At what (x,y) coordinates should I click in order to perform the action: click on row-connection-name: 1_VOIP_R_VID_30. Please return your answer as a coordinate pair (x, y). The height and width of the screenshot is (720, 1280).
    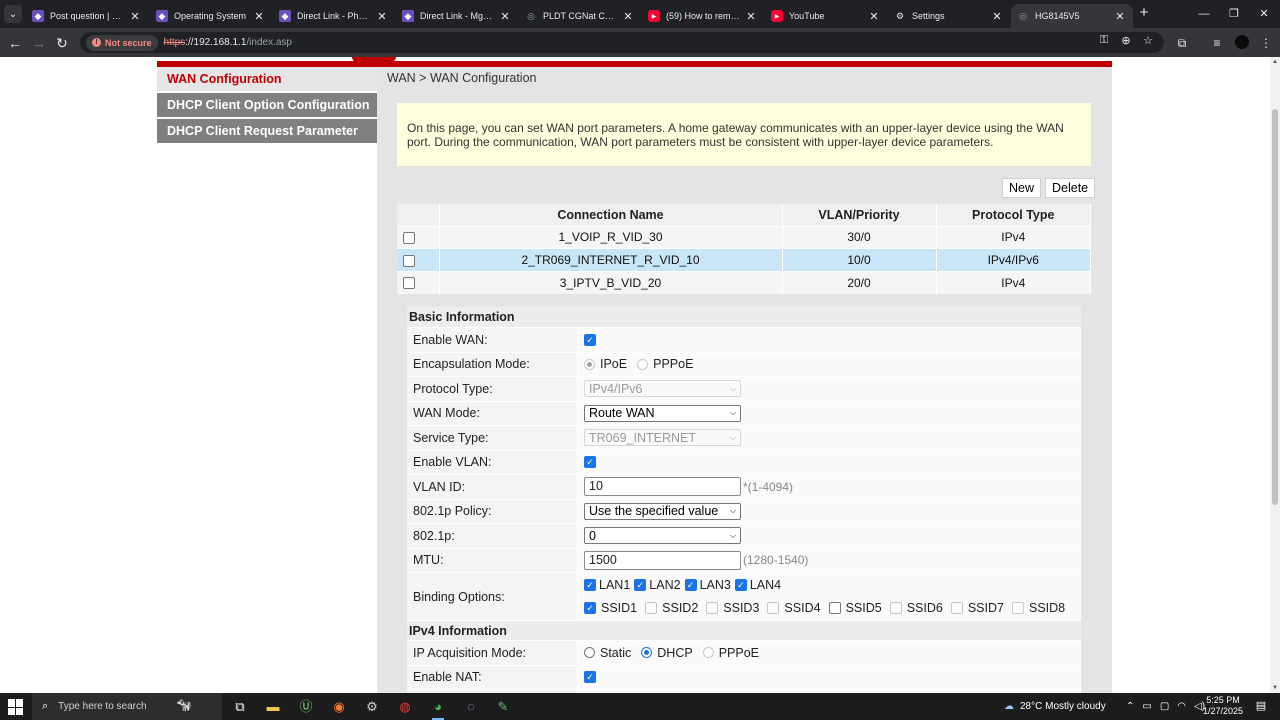
    Looking at the image, I should click on (611, 237).